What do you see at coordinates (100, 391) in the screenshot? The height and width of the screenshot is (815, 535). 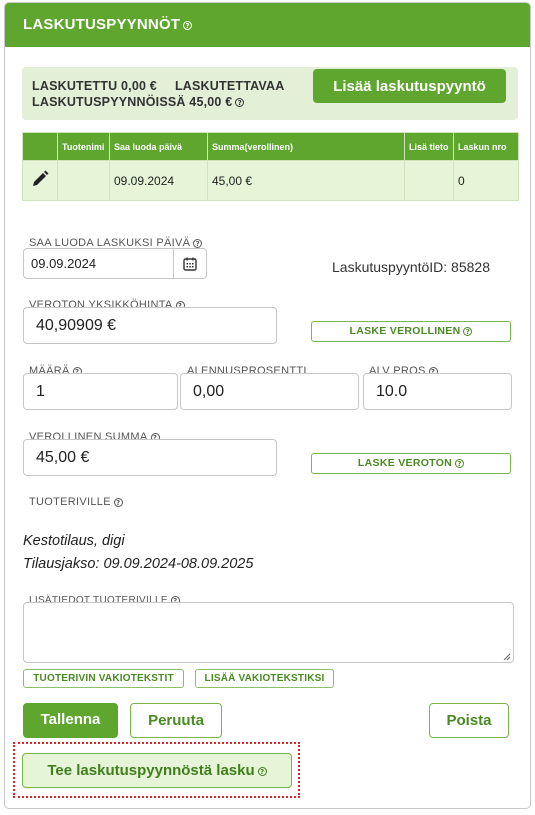 I see `quantity-input: 1` at bounding box center [100, 391].